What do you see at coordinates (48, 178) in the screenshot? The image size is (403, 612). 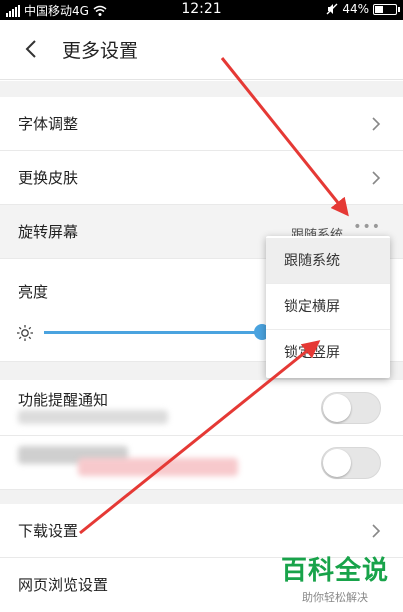 I see `change-skin-label: 更换皮肤` at bounding box center [48, 178].